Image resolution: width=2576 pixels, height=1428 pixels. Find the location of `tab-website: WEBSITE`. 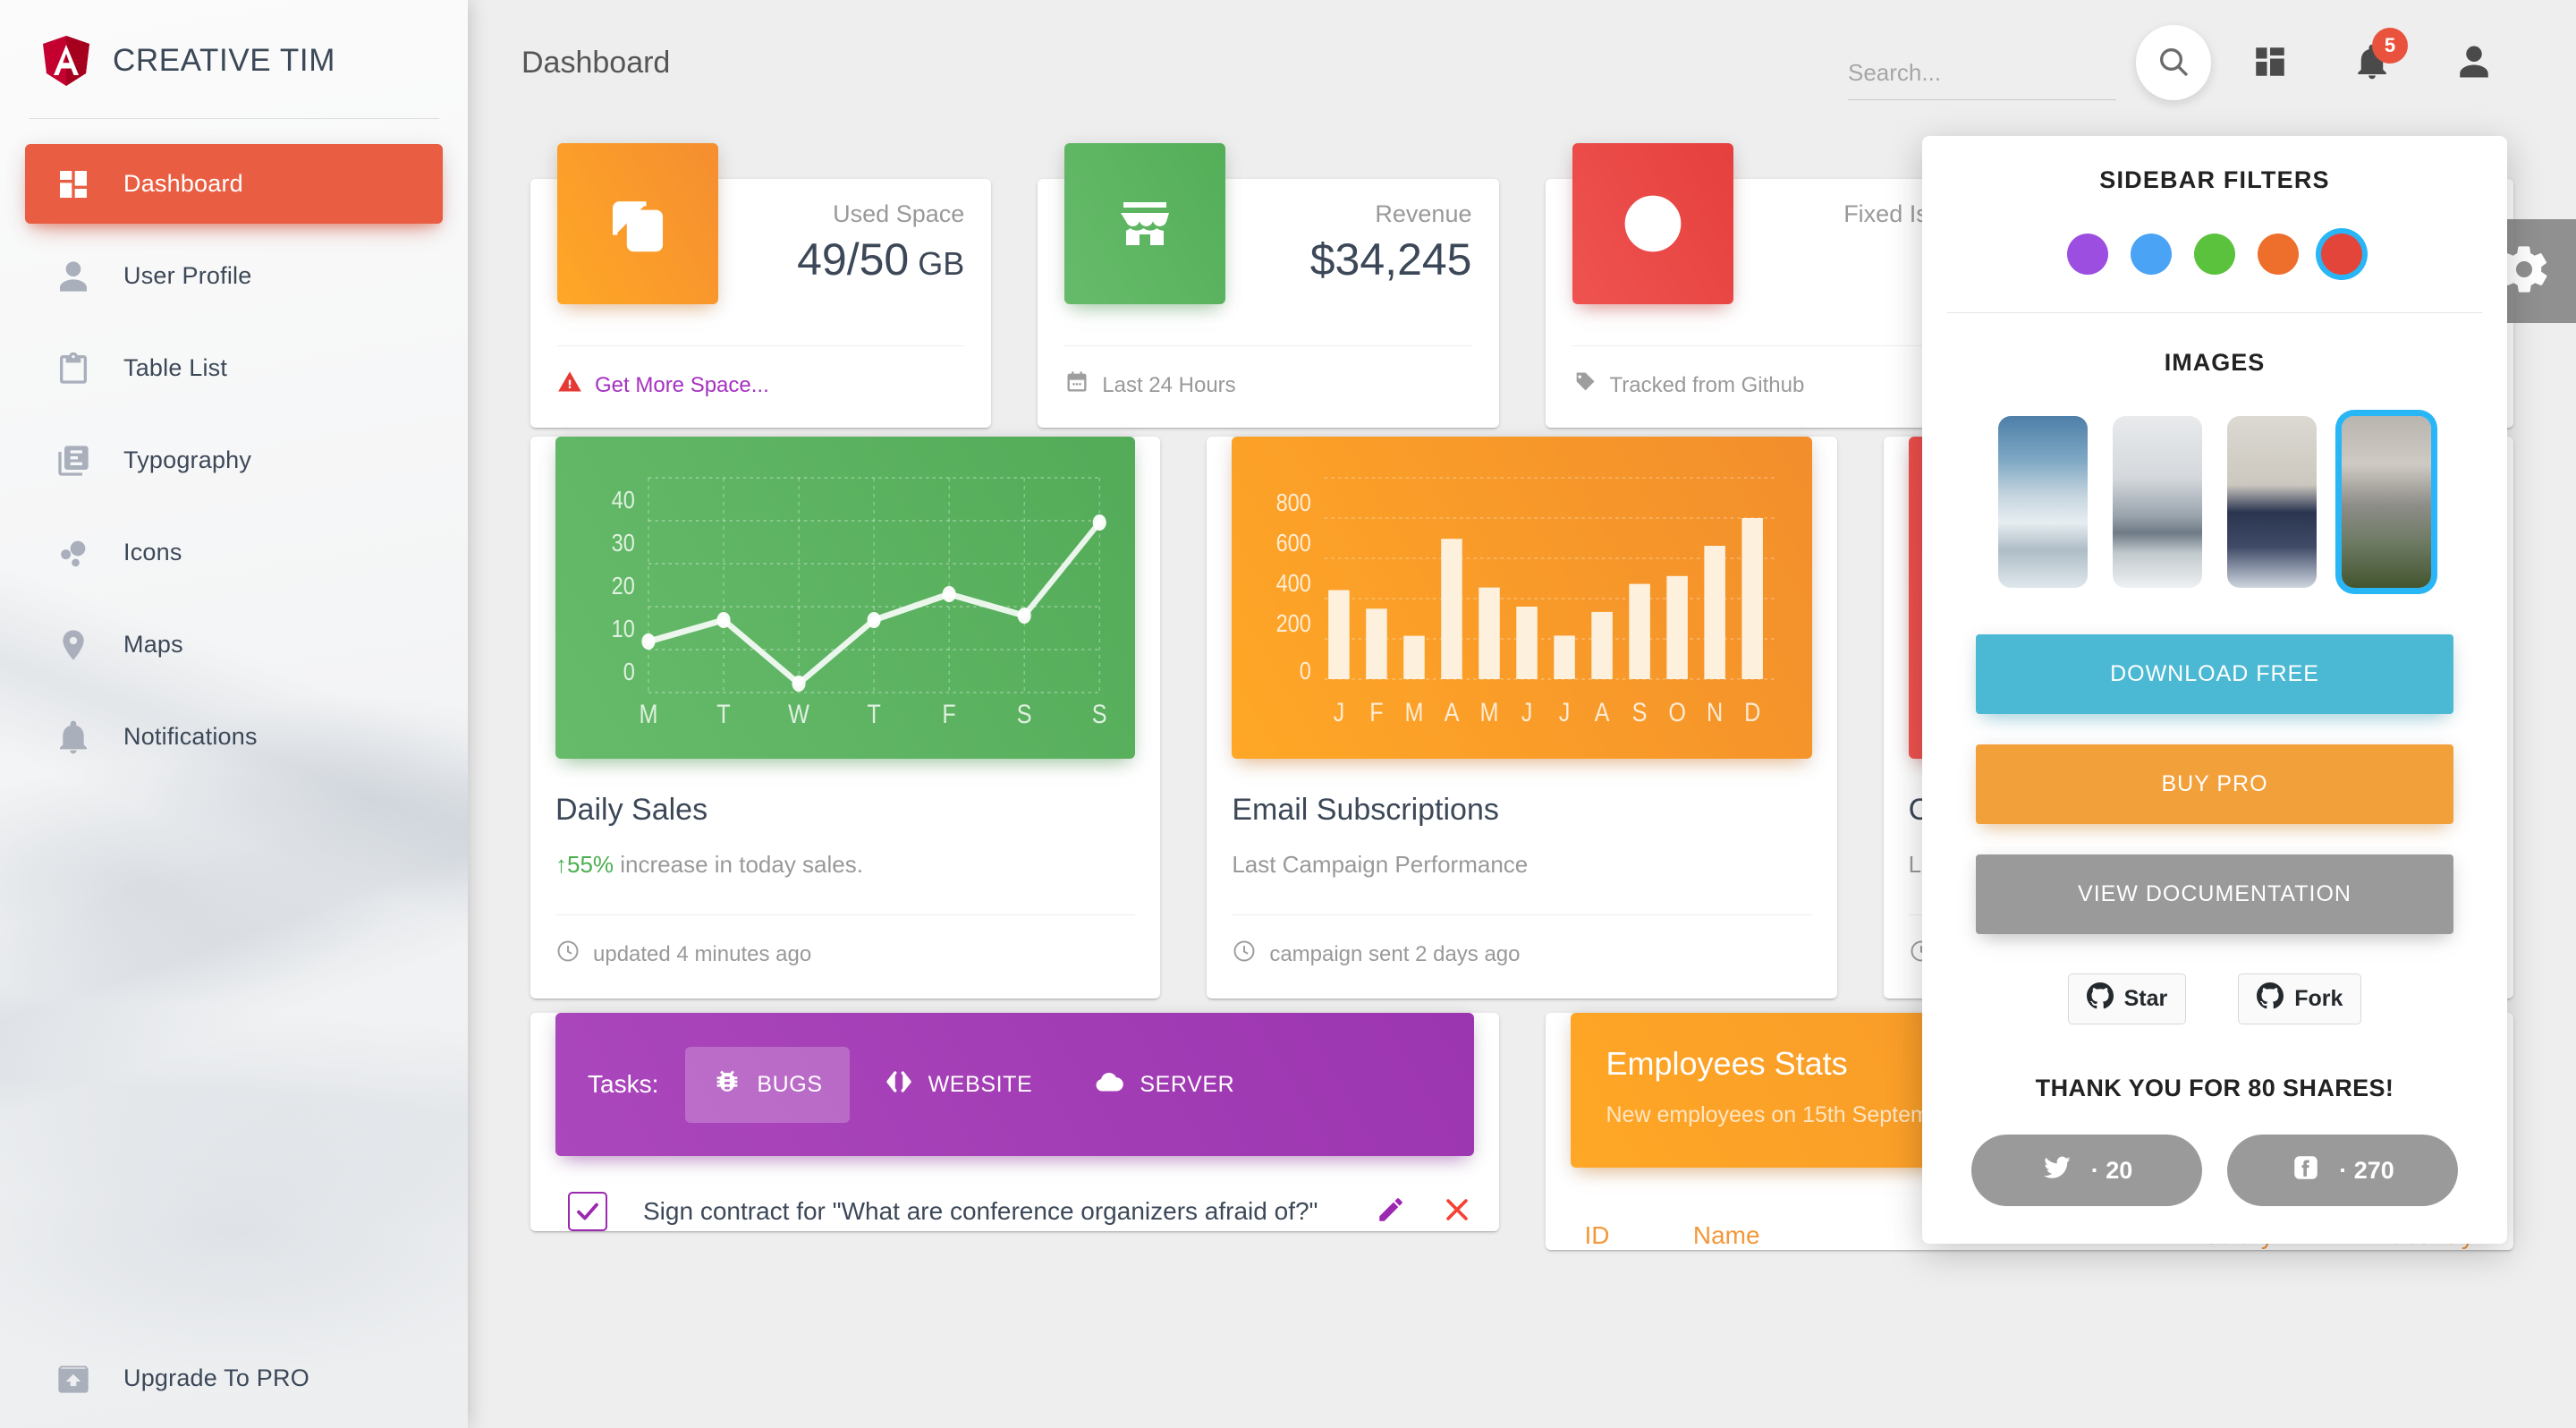

tab-website: WEBSITE is located at coordinates (958, 1085).